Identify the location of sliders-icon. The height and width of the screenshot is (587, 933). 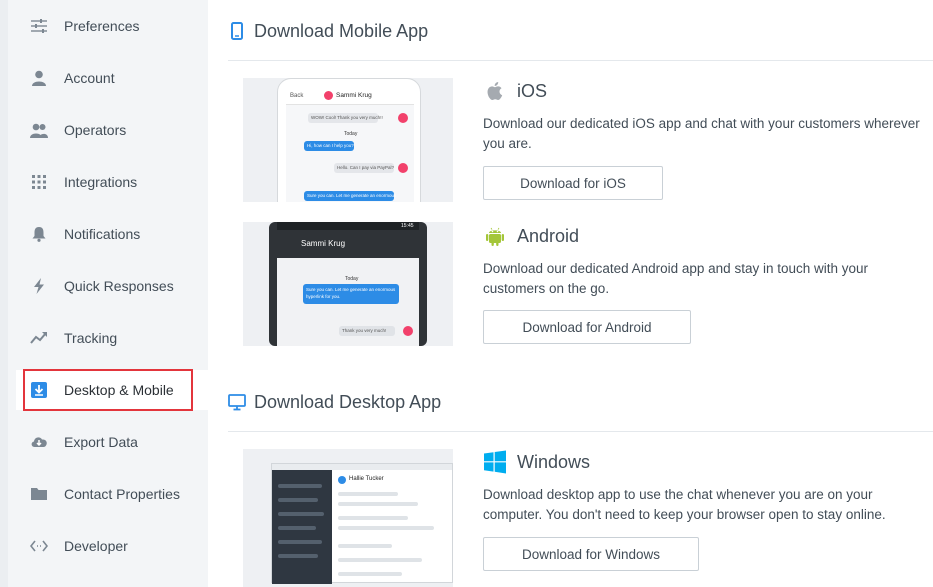
(39, 26).